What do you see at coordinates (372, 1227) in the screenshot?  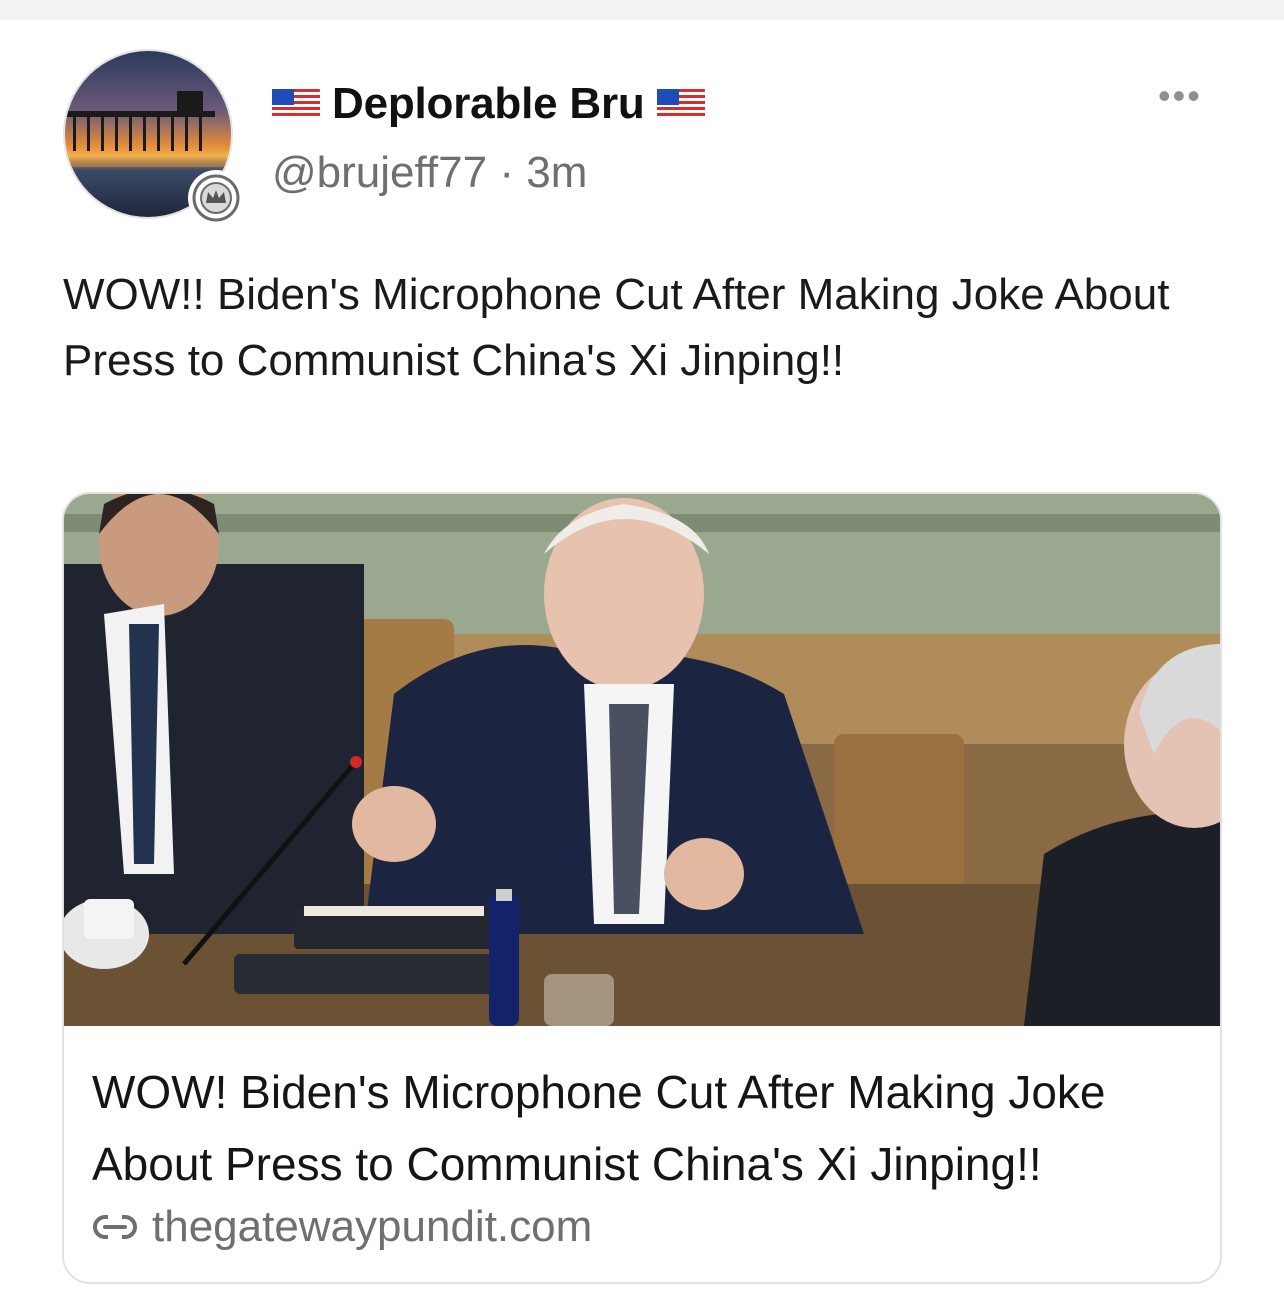 I see `link-preview-domain: thegatewaypundit.com` at bounding box center [372, 1227].